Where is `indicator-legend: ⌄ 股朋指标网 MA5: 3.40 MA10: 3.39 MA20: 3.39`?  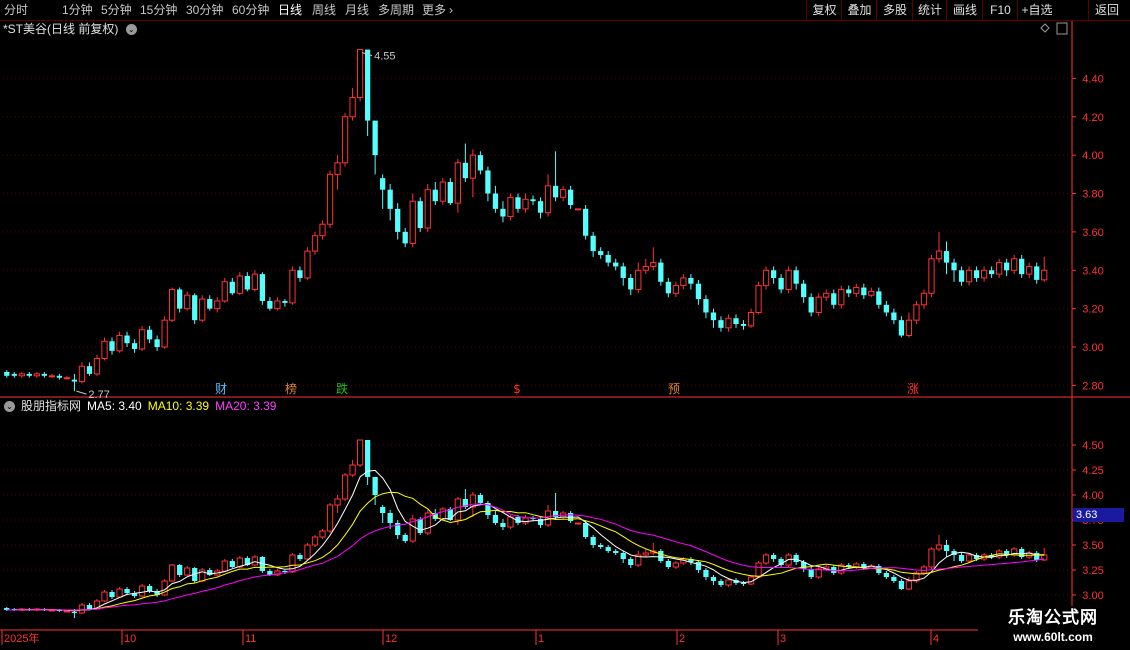
indicator-legend: ⌄ 股朋指标网 MA5: 3.40 MA10: 3.39 MA20: 3.39 is located at coordinates (141, 406).